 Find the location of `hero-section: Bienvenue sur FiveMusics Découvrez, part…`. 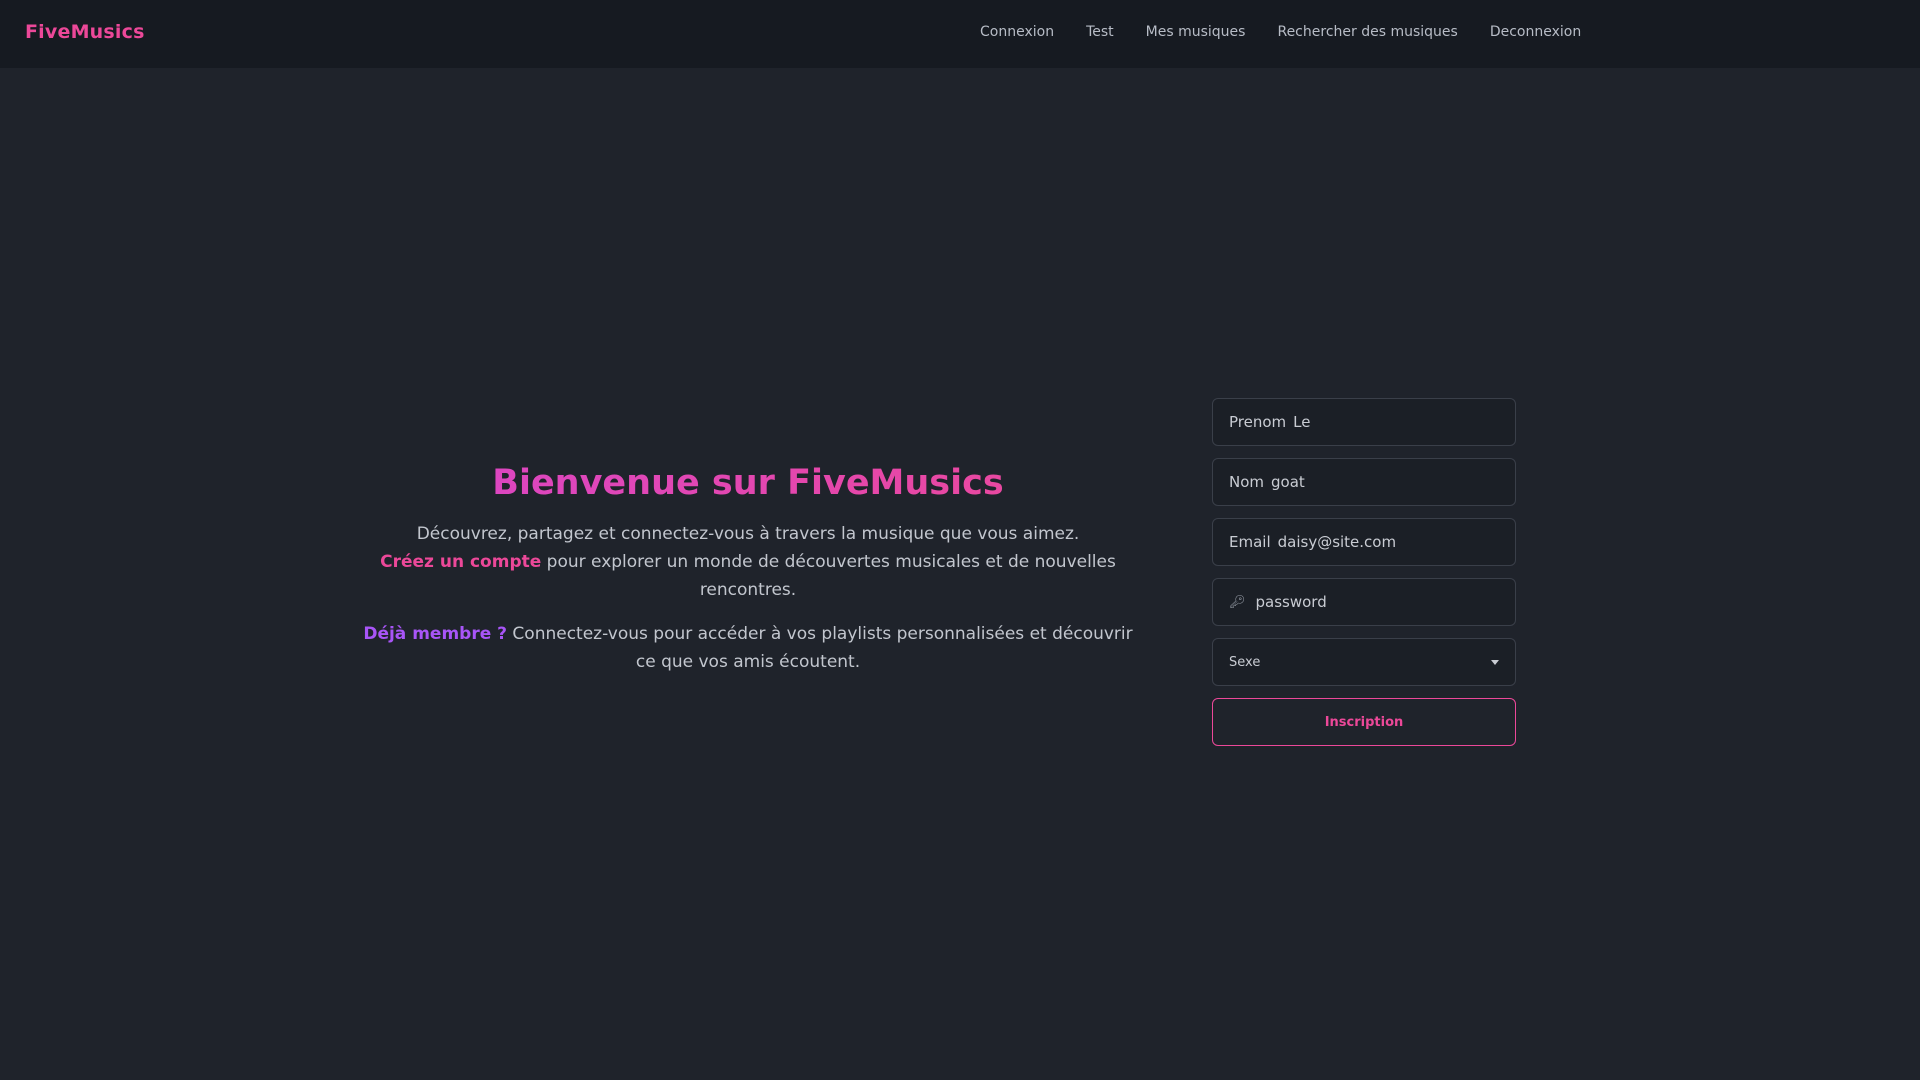

hero-section: Bienvenue sur FiveMusics Découvrez, part… is located at coordinates (748, 577).